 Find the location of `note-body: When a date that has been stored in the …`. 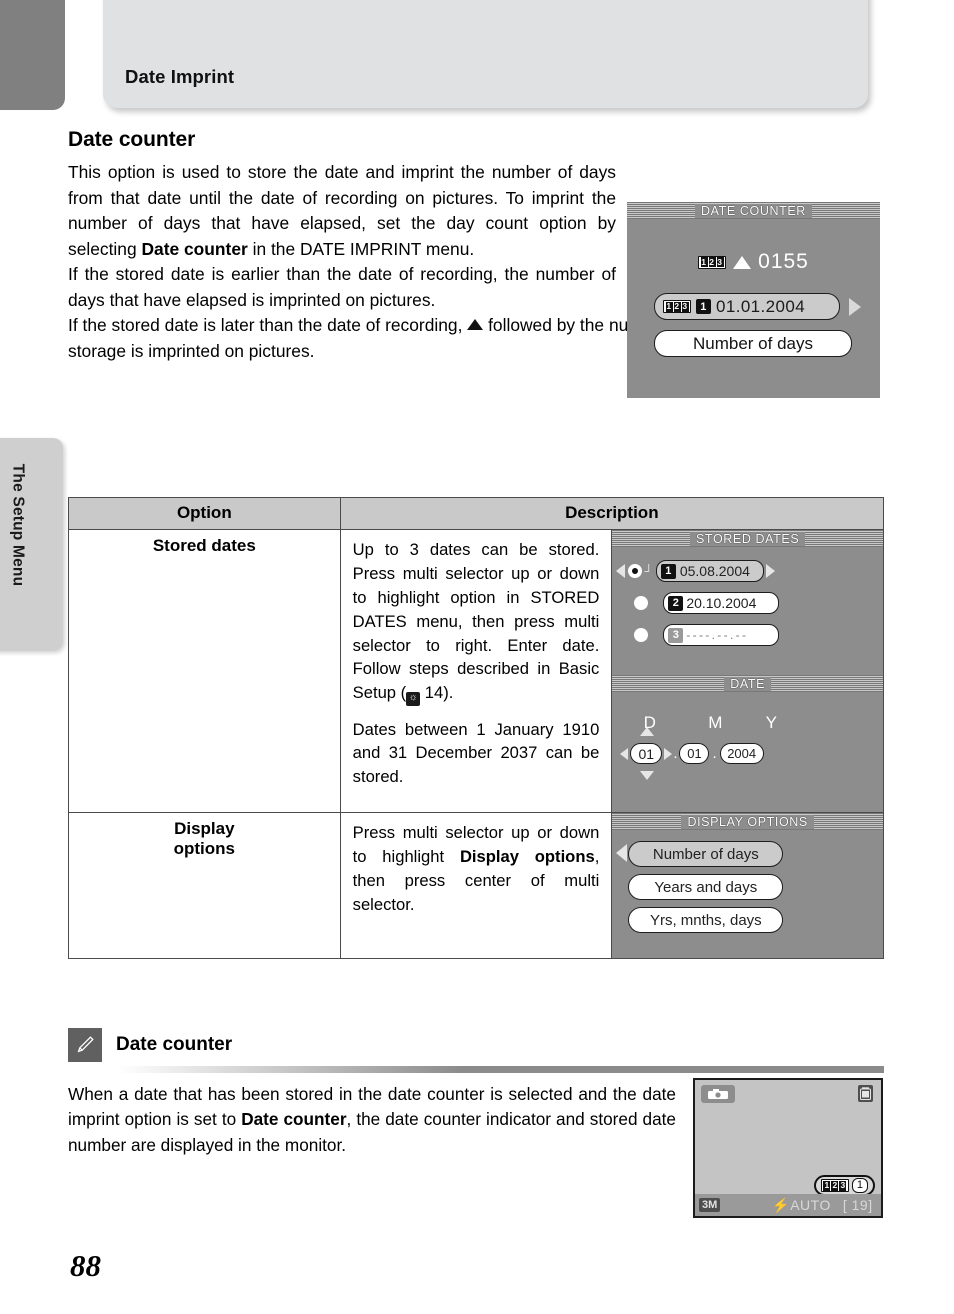

note-body: When a date that has been stored in the … is located at coordinates (372, 1120).